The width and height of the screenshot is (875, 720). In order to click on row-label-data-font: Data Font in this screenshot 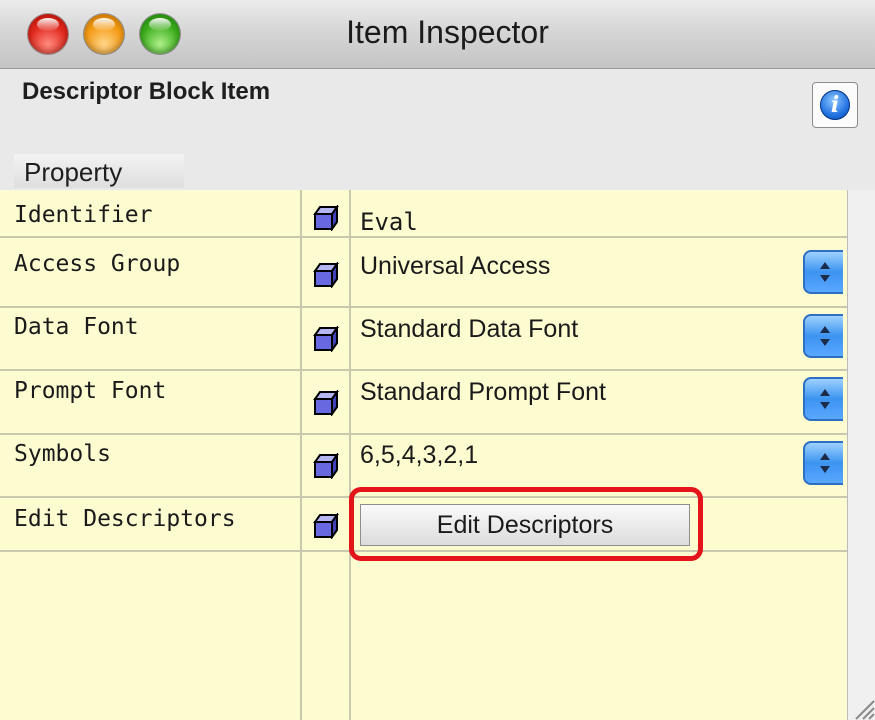, I will do `click(76, 327)`.